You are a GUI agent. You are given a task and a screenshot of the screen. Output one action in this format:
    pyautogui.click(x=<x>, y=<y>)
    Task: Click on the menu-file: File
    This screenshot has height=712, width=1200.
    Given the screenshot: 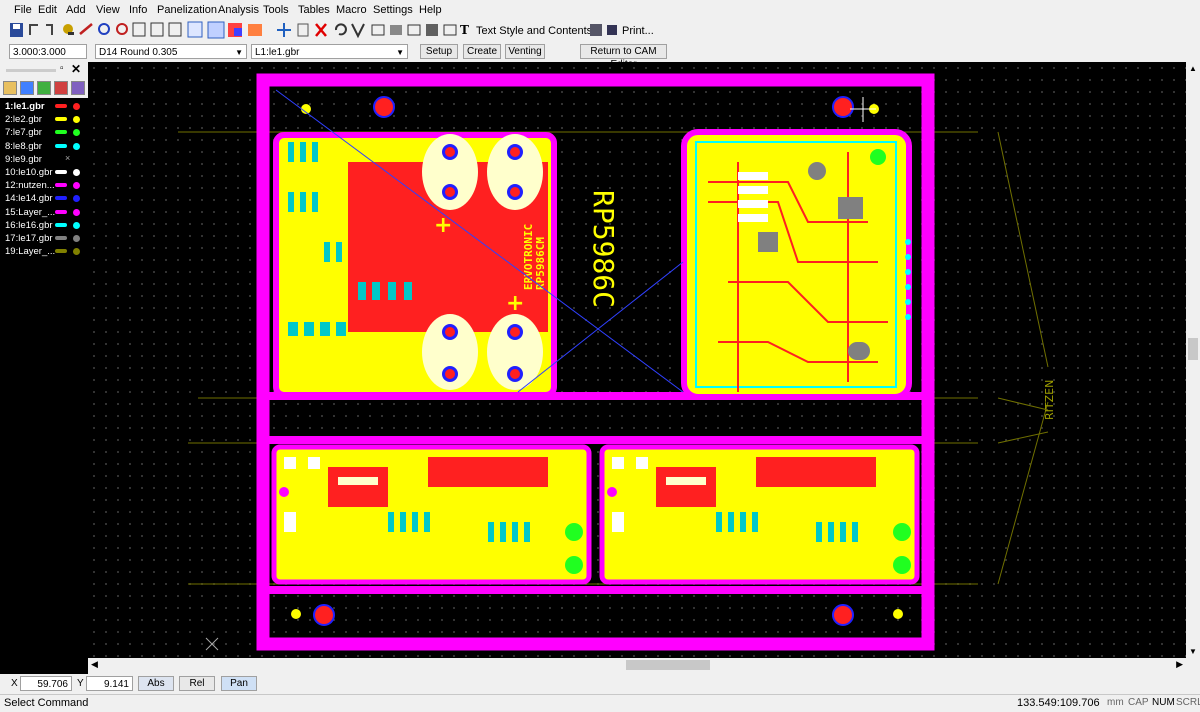 What is the action you would take?
    pyautogui.click(x=23, y=10)
    